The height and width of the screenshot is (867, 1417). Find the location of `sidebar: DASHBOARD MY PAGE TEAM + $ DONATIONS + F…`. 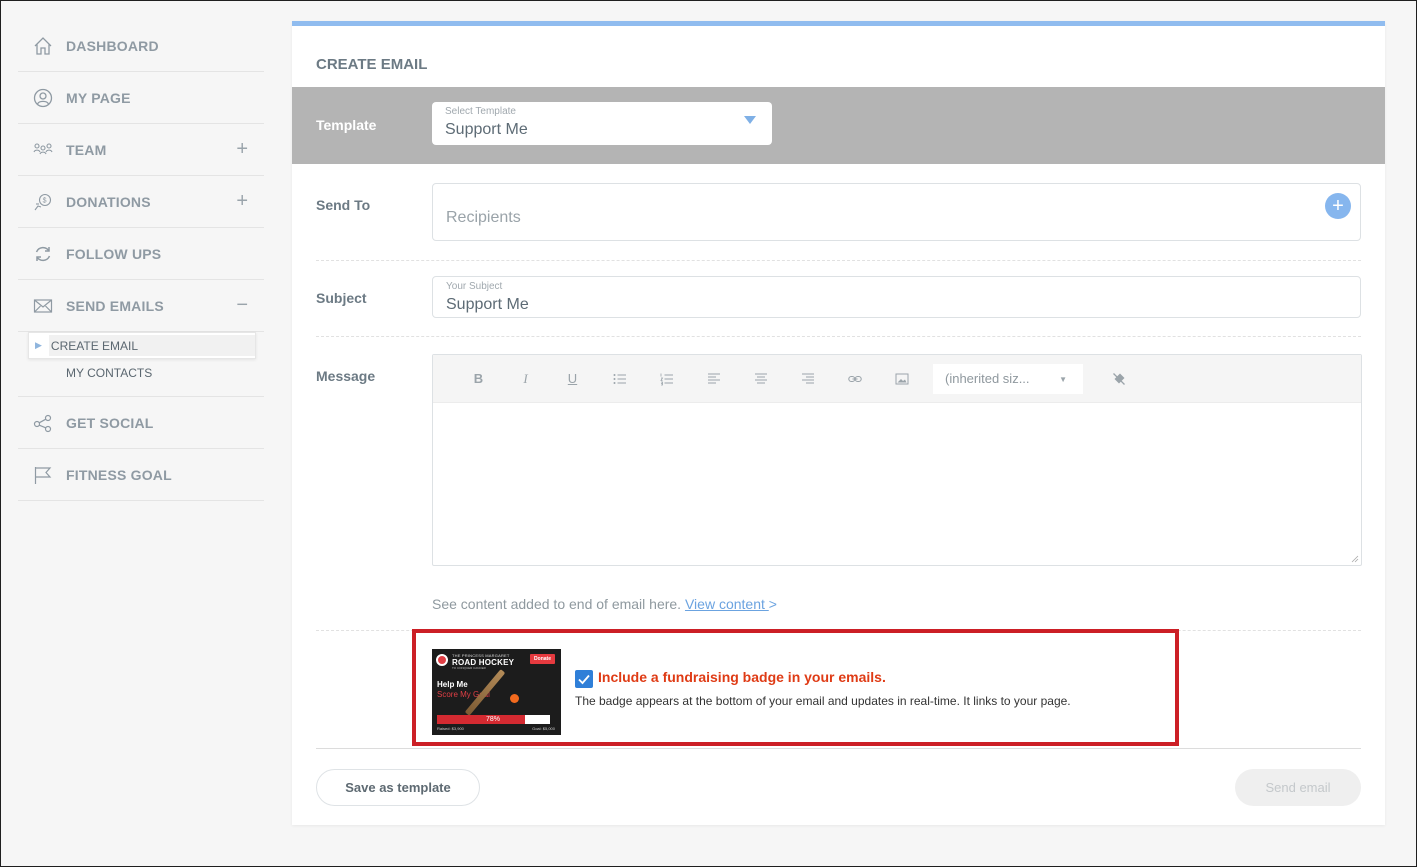

sidebar: DASHBOARD MY PAGE TEAM + $ DONATIONS + F… is located at coordinates (141, 260).